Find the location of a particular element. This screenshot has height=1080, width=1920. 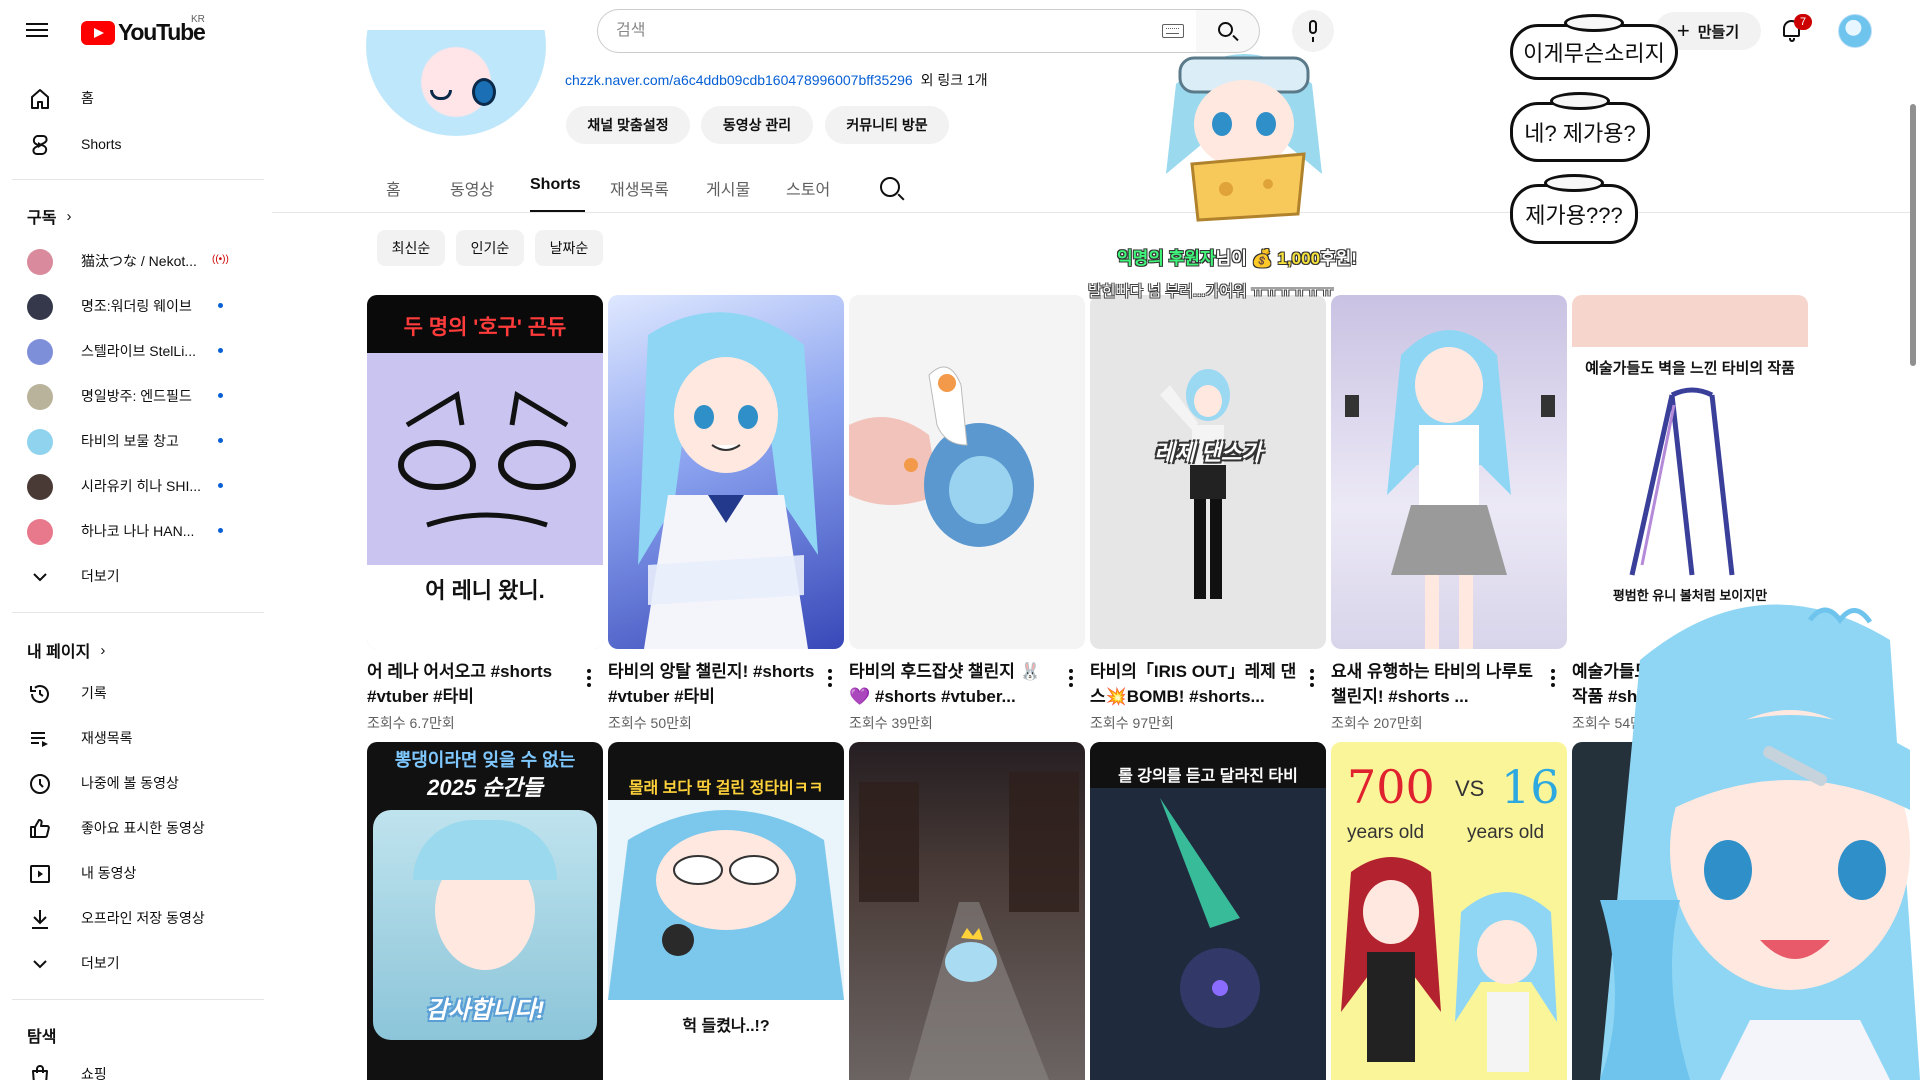

short-thumbnail: 레제 댄스가 is located at coordinates (1208, 472).